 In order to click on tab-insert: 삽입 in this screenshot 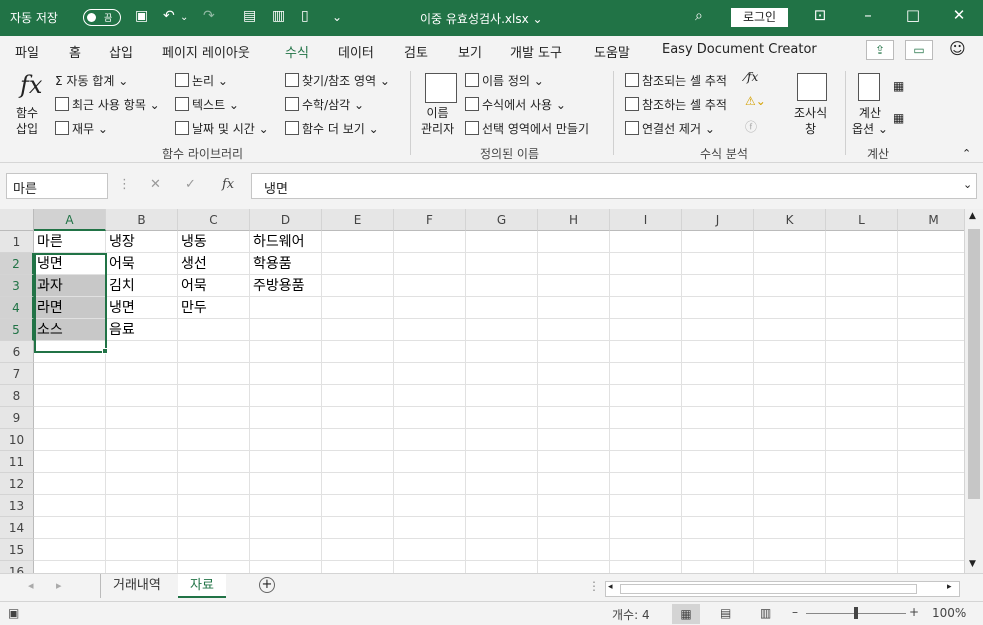, I will do `click(121, 51)`.